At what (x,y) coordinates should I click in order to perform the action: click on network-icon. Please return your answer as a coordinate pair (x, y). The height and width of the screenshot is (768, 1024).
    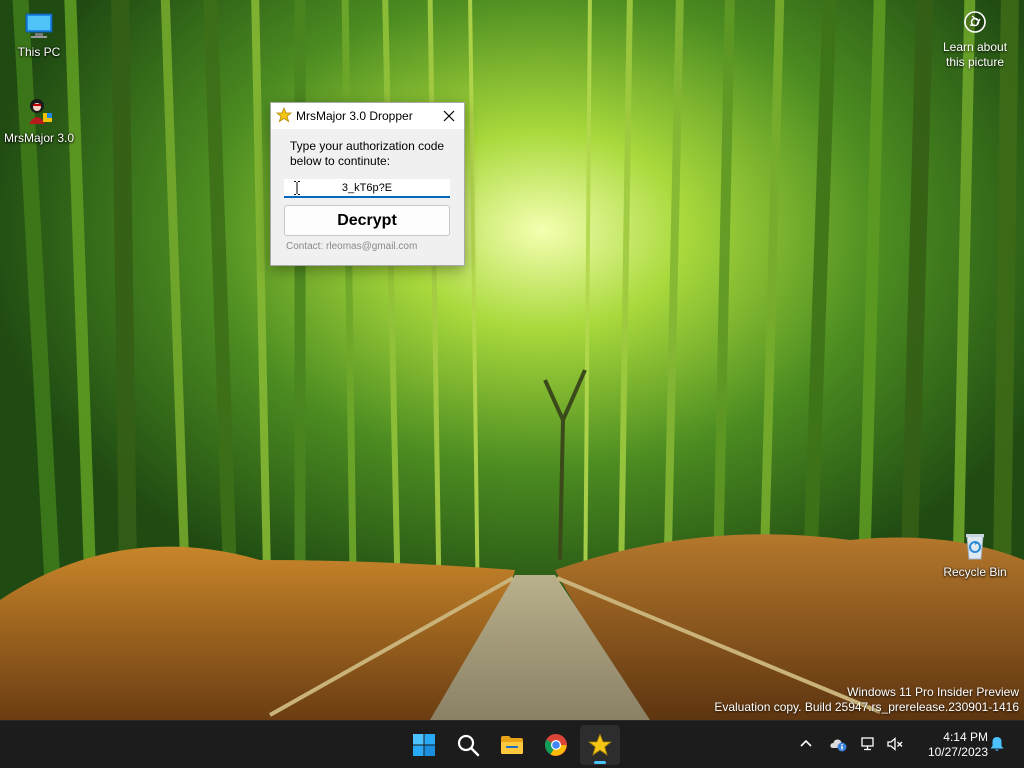
    Looking at the image, I should click on (867, 744).